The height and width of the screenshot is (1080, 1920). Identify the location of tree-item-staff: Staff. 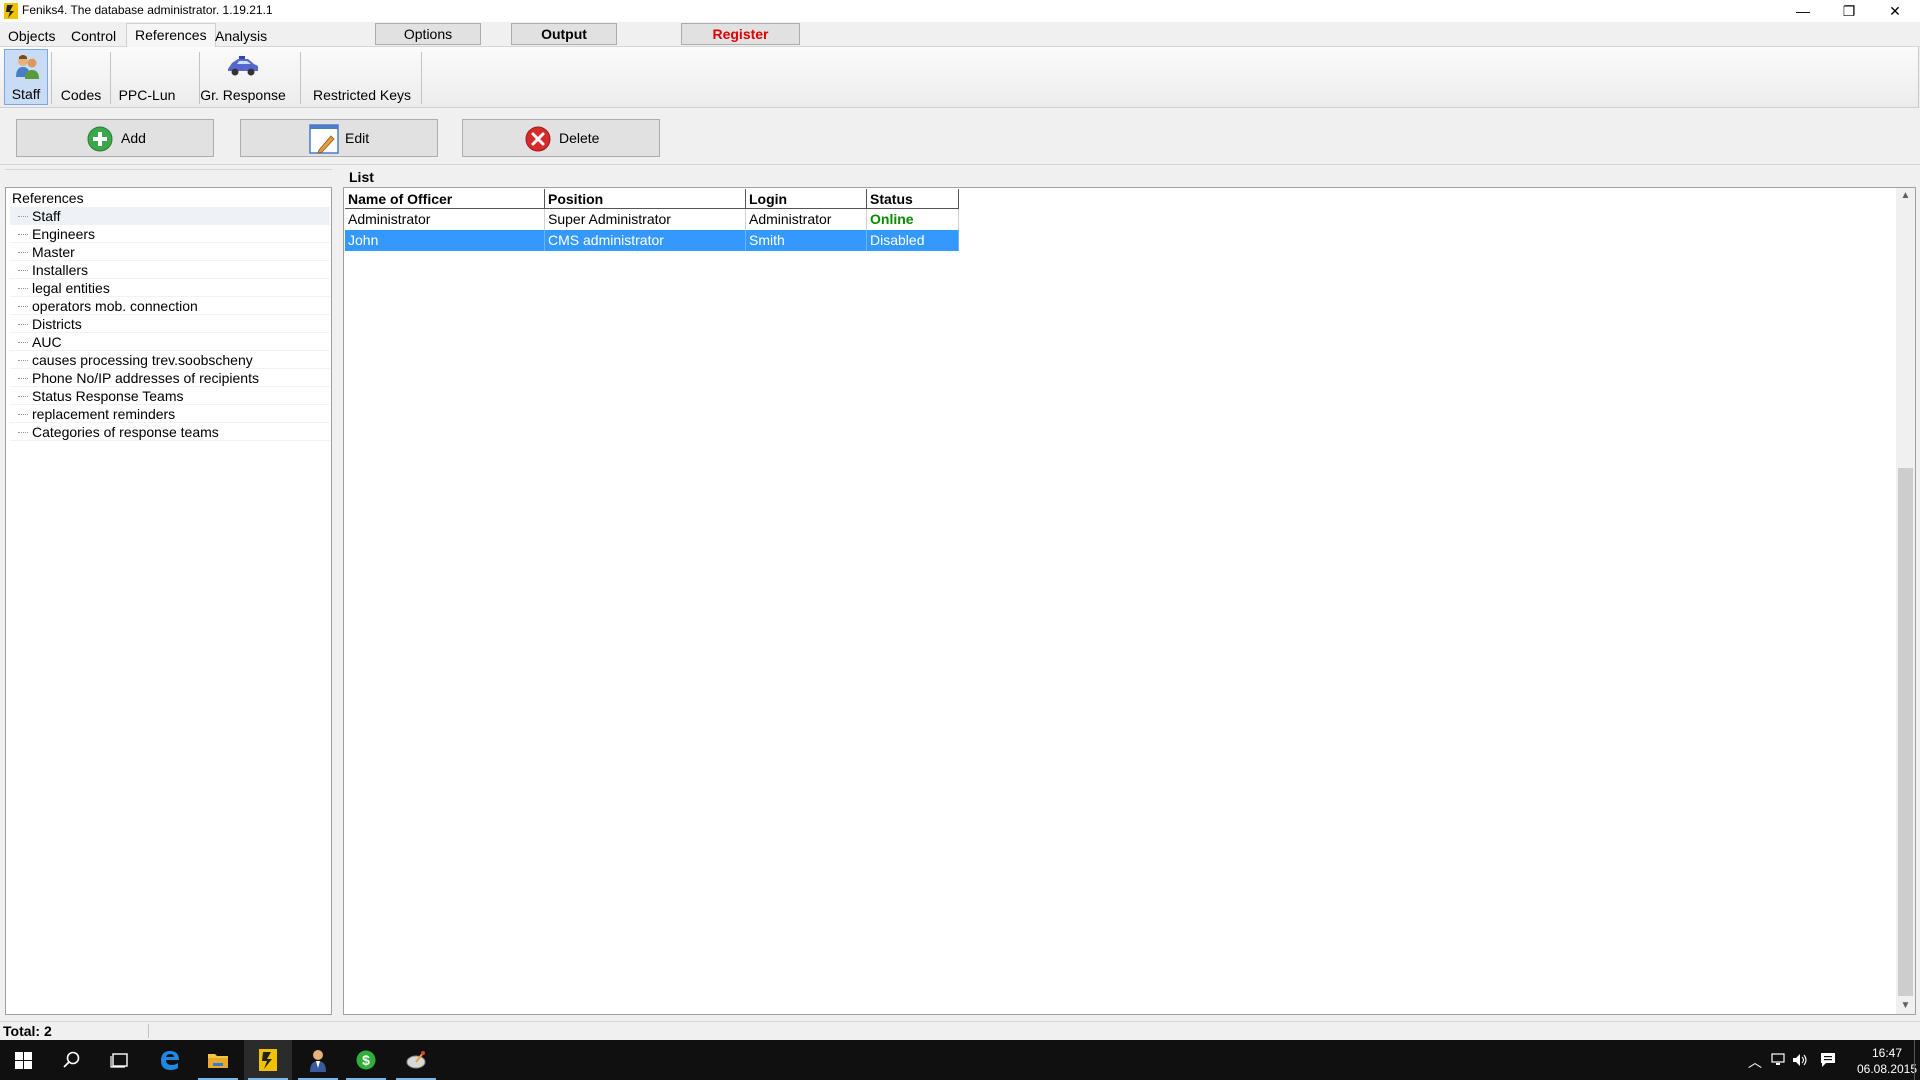
(170, 216).